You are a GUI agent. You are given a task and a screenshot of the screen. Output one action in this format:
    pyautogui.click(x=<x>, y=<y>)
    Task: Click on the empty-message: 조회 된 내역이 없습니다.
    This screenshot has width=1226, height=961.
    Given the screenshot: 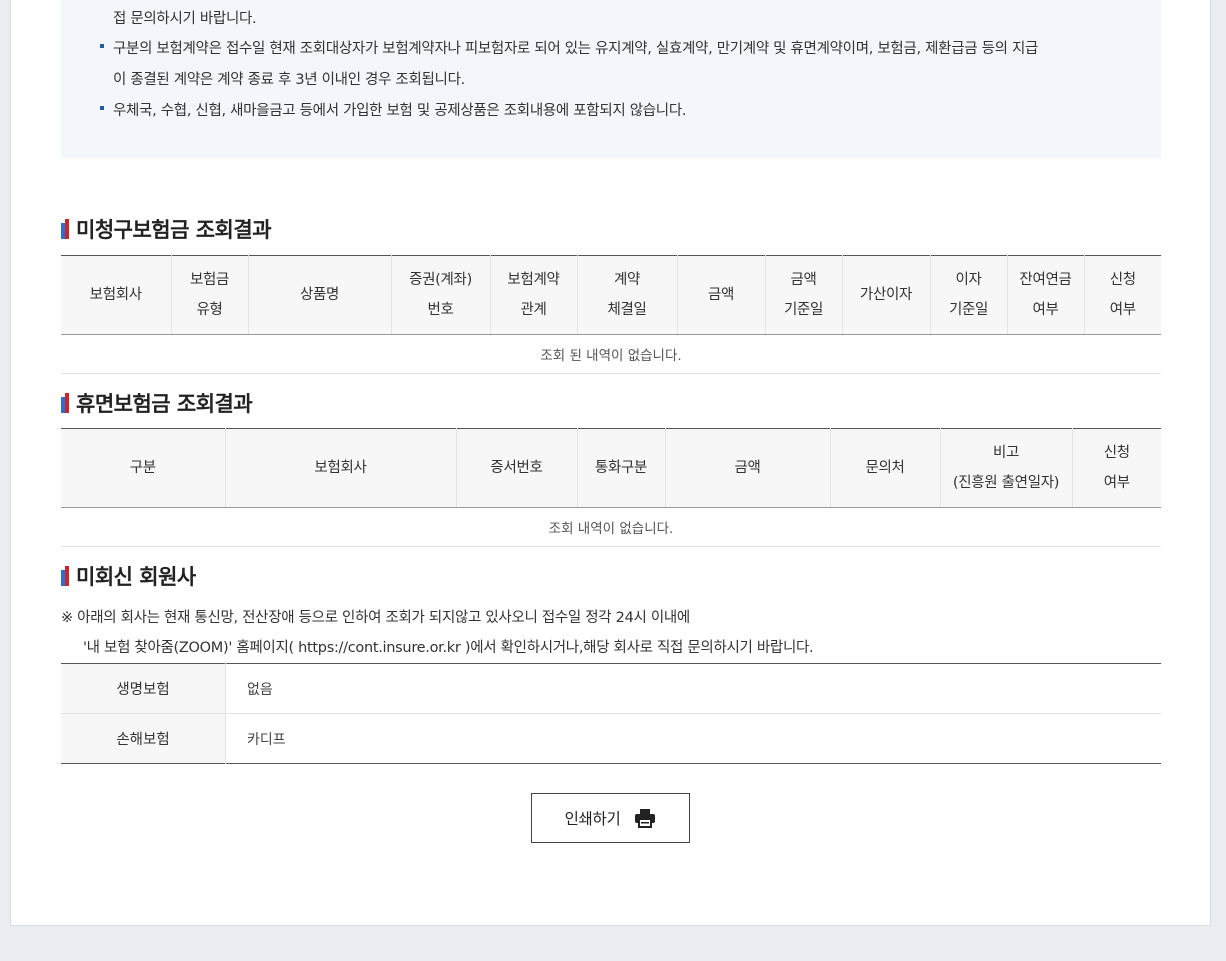 What is the action you would take?
    pyautogui.click(x=611, y=354)
    